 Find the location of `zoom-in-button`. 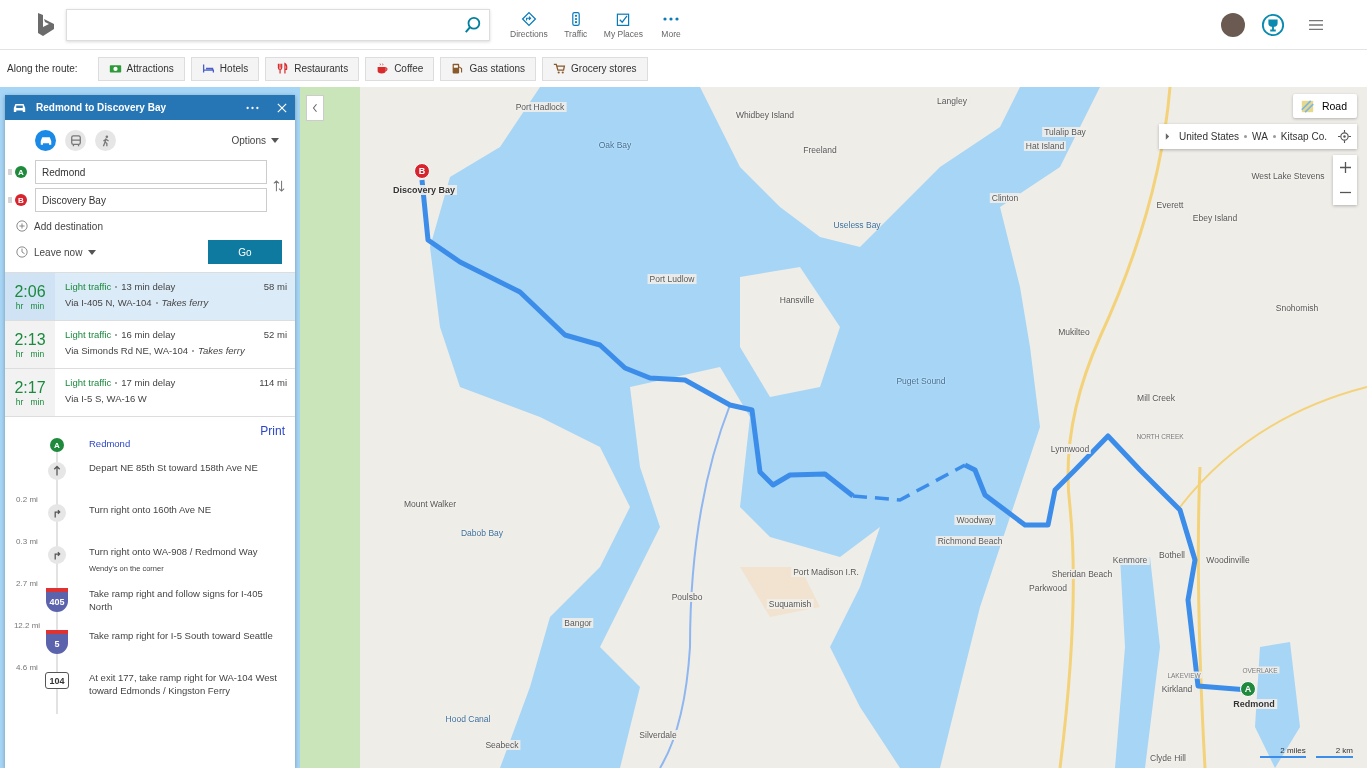

zoom-in-button is located at coordinates (1345, 167).